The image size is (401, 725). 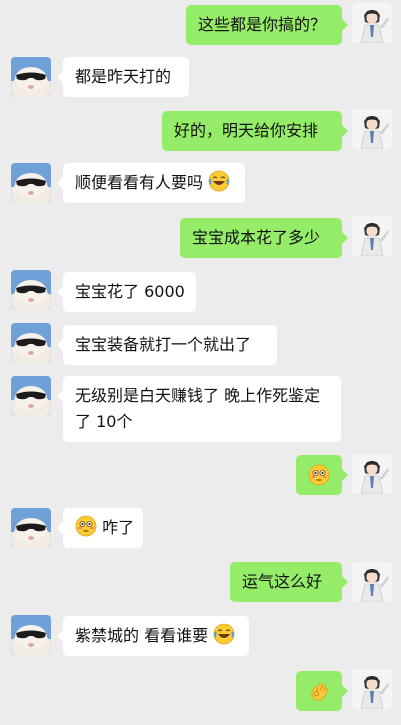 I want to click on message-text: 顺便看看有人要吗, so click(x=139, y=182).